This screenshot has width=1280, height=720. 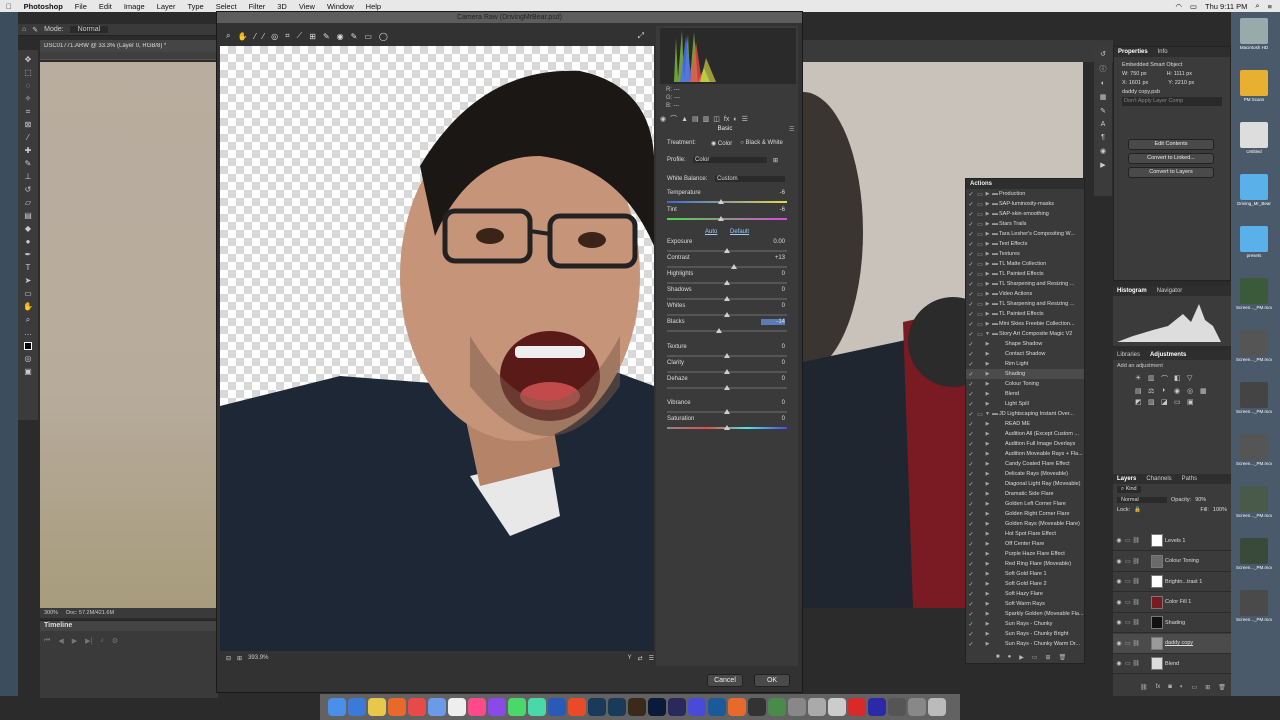 What do you see at coordinates (663, 119) in the screenshot?
I see `basic-tab-icon: ◉` at bounding box center [663, 119].